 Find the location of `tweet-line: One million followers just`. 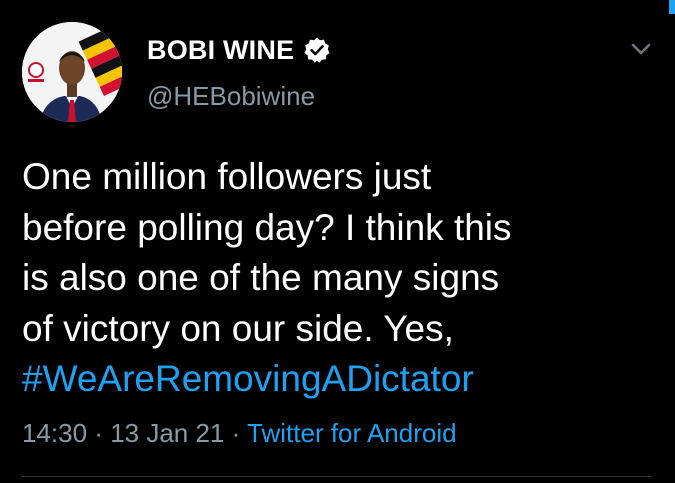

tweet-line: One million followers just is located at coordinates (227, 176).